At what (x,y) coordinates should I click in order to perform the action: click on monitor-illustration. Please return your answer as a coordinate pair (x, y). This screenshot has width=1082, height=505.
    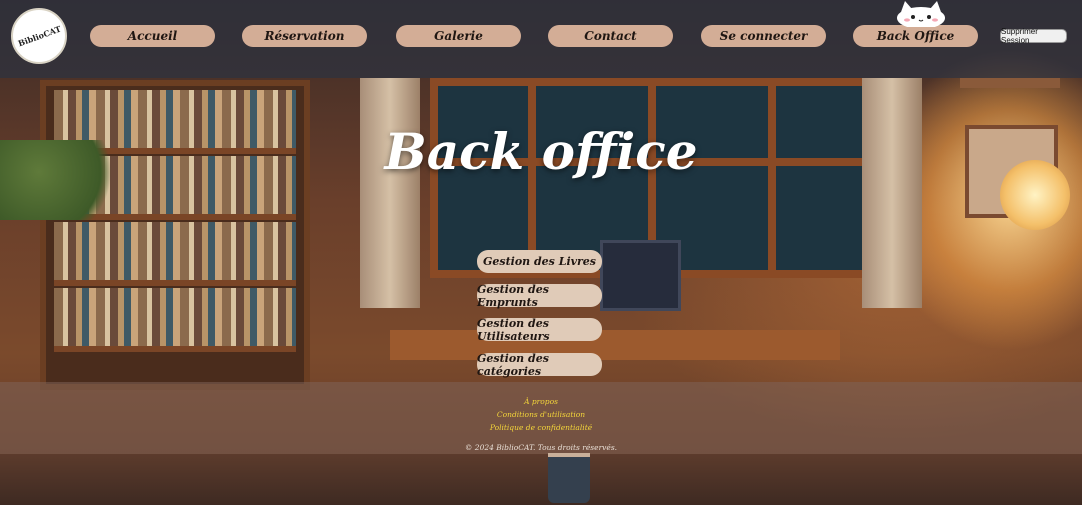
    Looking at the image, I should click on (640, 275).